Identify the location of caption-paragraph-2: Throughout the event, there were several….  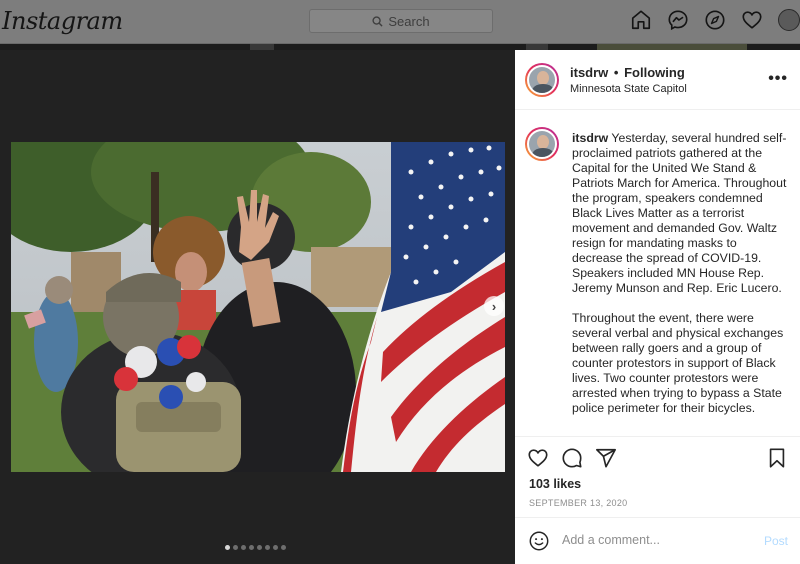
(678, 363).